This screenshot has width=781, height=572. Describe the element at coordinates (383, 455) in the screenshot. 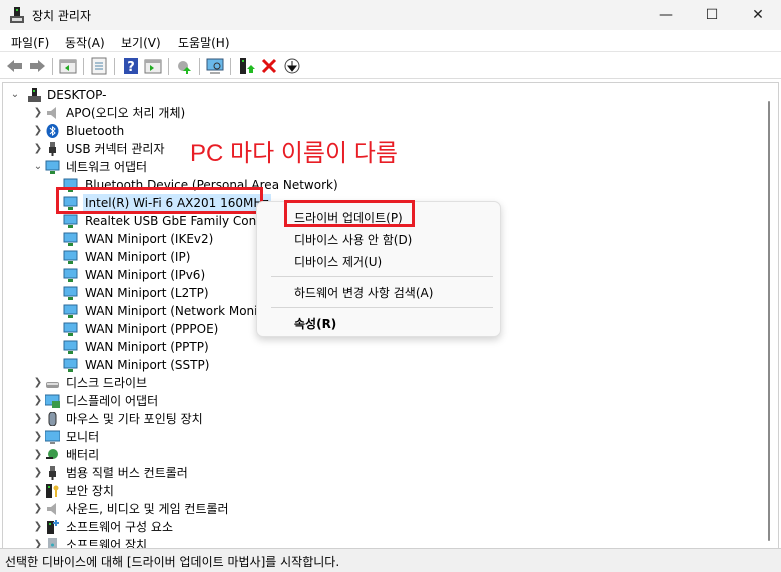

I see `tree-item: ❯ 배터리` at that location.